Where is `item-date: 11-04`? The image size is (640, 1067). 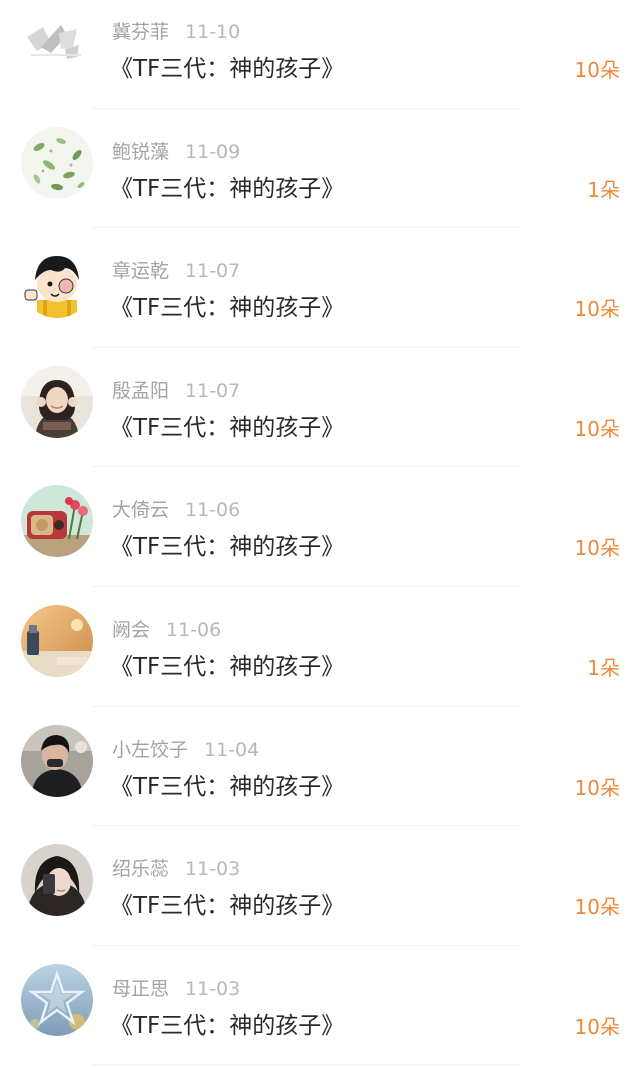 item-date: 11-04 is located at coordinates (232, 749).